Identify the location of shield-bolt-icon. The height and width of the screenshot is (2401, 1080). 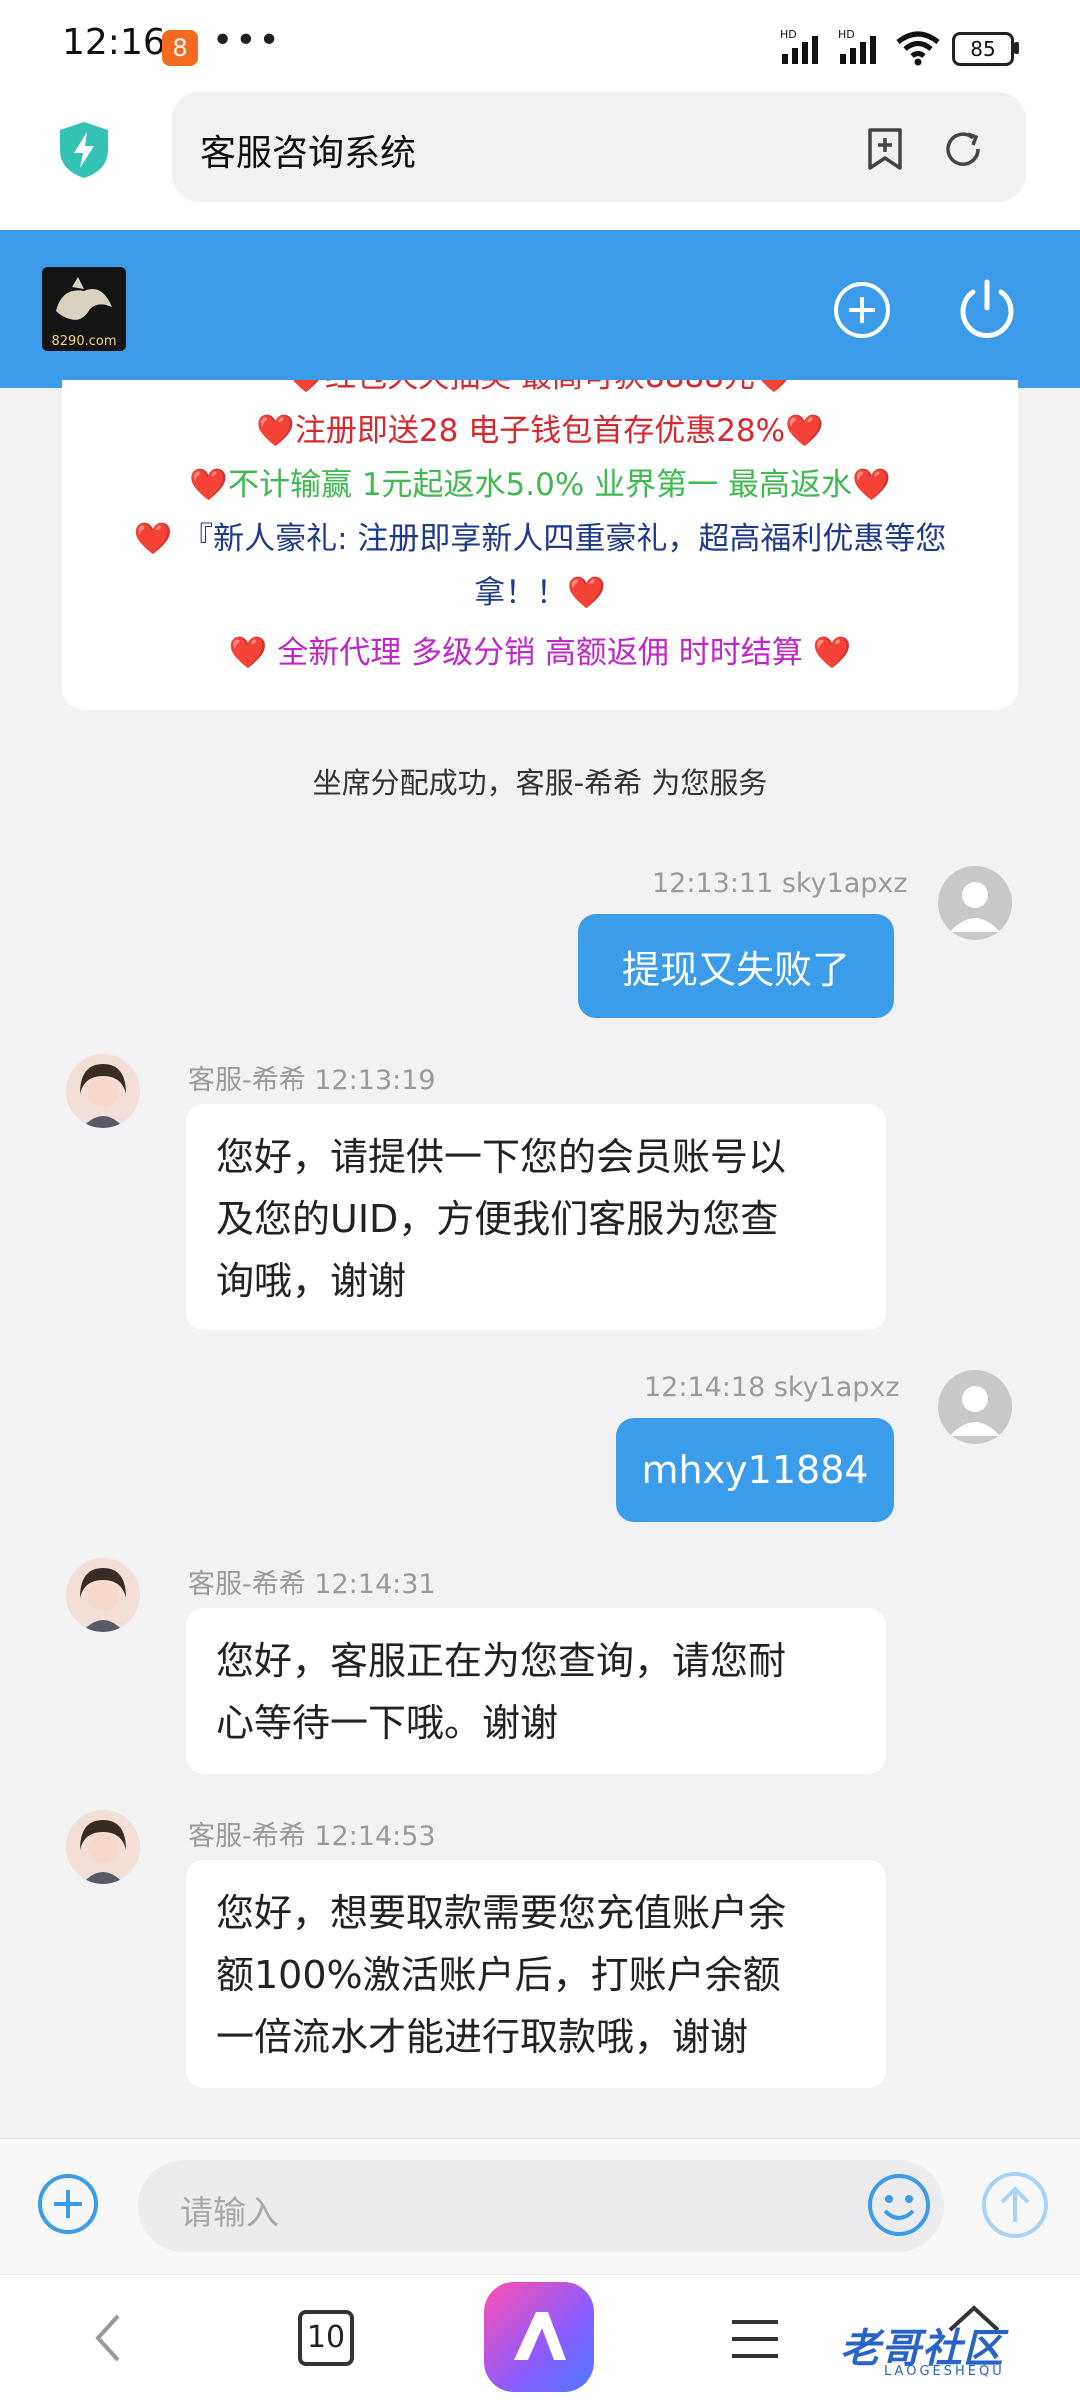
(84, 150).